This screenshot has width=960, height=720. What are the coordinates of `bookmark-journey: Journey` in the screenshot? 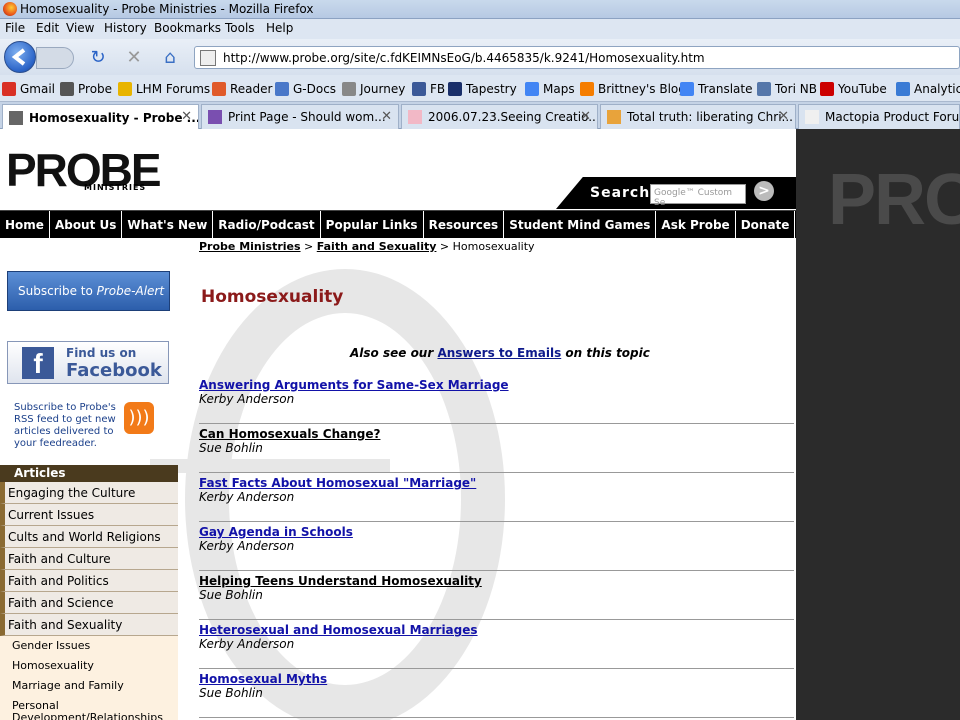 It's located at (373, 89).